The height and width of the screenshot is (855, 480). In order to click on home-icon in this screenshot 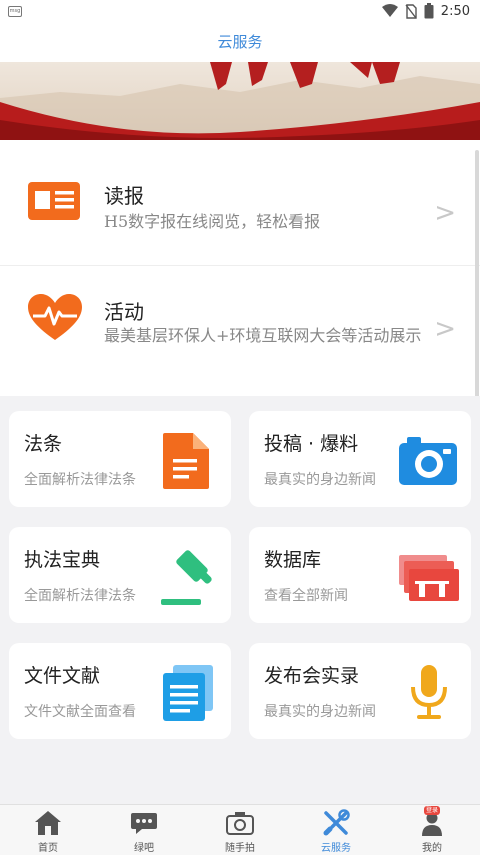, I will do `click(48, 823)`.